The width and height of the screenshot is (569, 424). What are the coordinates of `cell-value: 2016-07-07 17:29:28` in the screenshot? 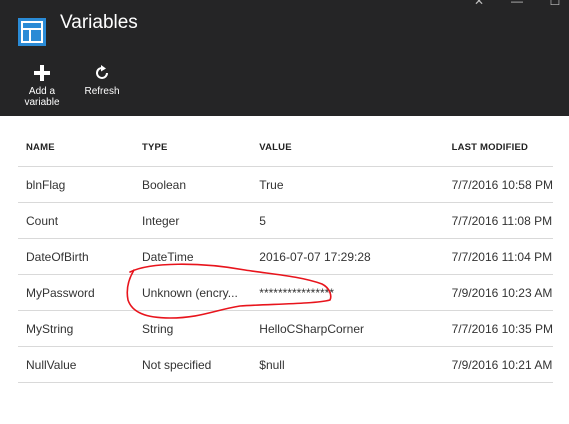 It's located at (347, 256).